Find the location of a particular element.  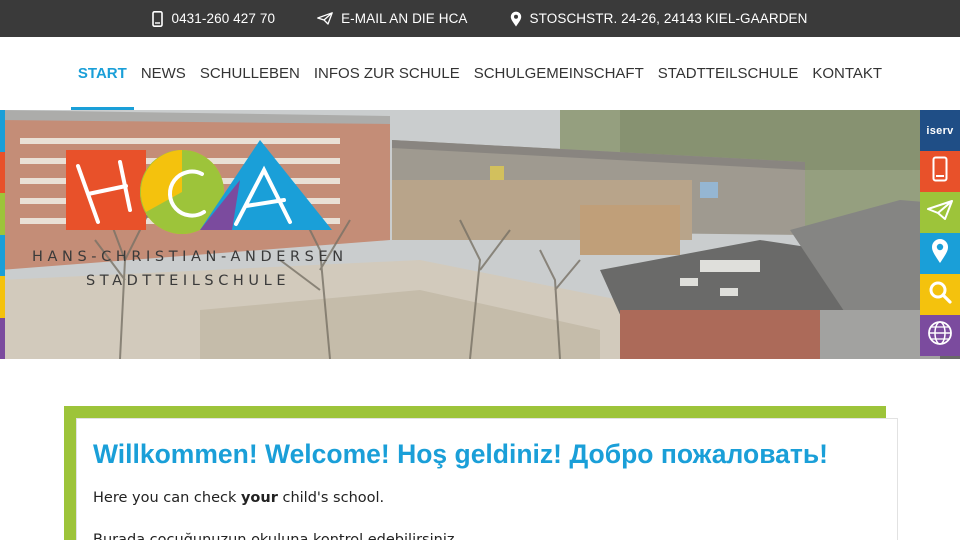

nav-label: SCHULLEBEN is located at coordinates (249, 73).